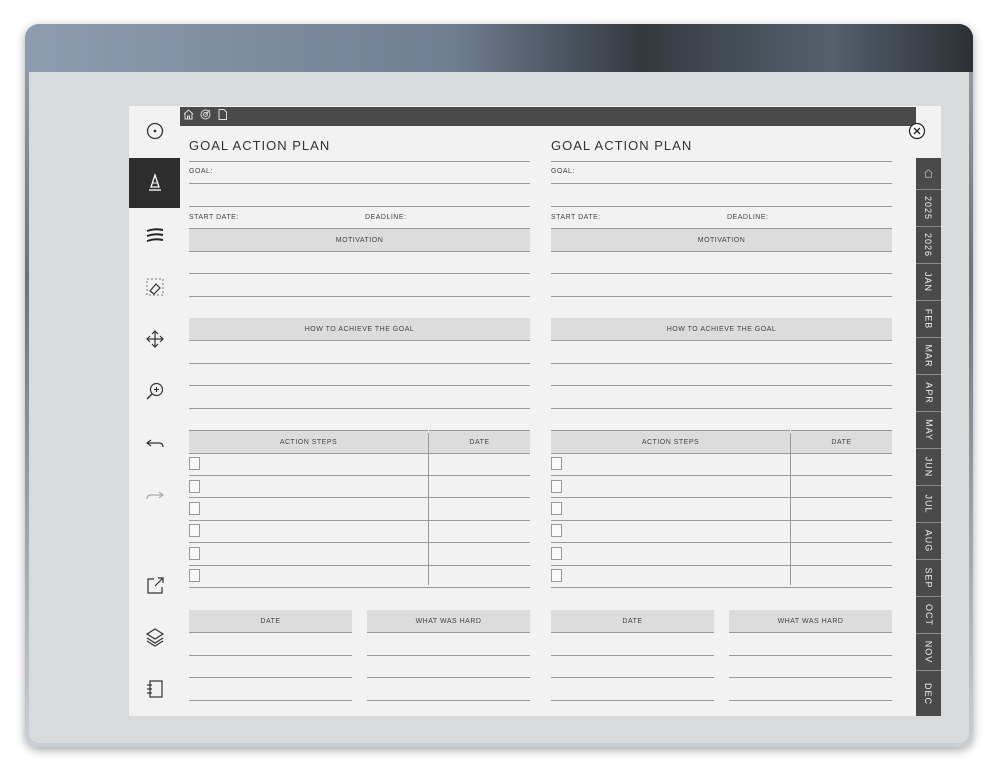 Image resolution: width=1000 pixels, height=775 pixels. I want to click on layers-icon, so click(154, 637).